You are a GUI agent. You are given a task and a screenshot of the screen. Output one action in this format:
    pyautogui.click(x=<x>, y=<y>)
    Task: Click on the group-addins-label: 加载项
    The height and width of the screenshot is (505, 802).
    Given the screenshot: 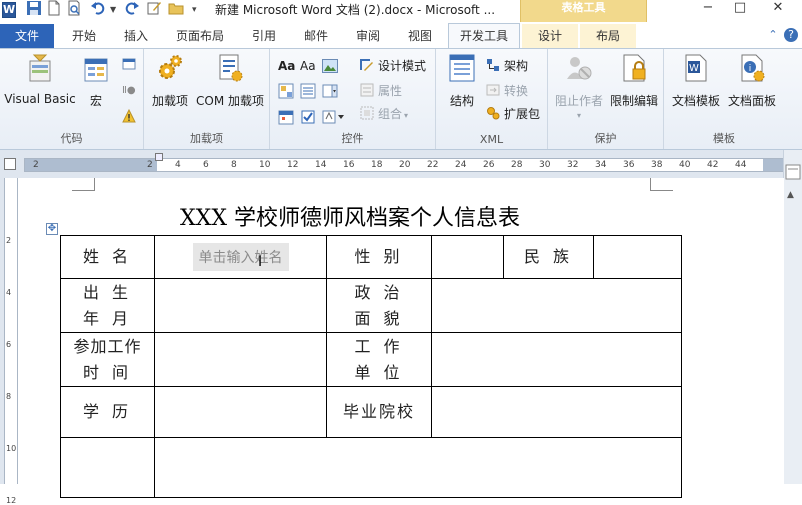 What is the action you would take?
    pyautogui.click(x=206, y=138)
    